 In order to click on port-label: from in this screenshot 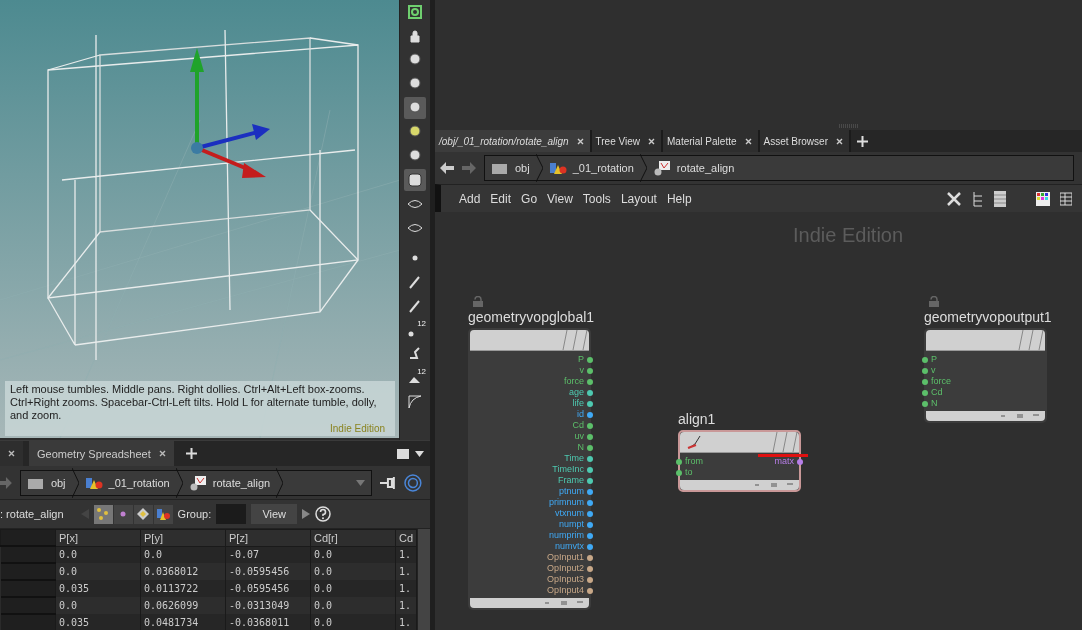, I will do `click(694, 461)`.